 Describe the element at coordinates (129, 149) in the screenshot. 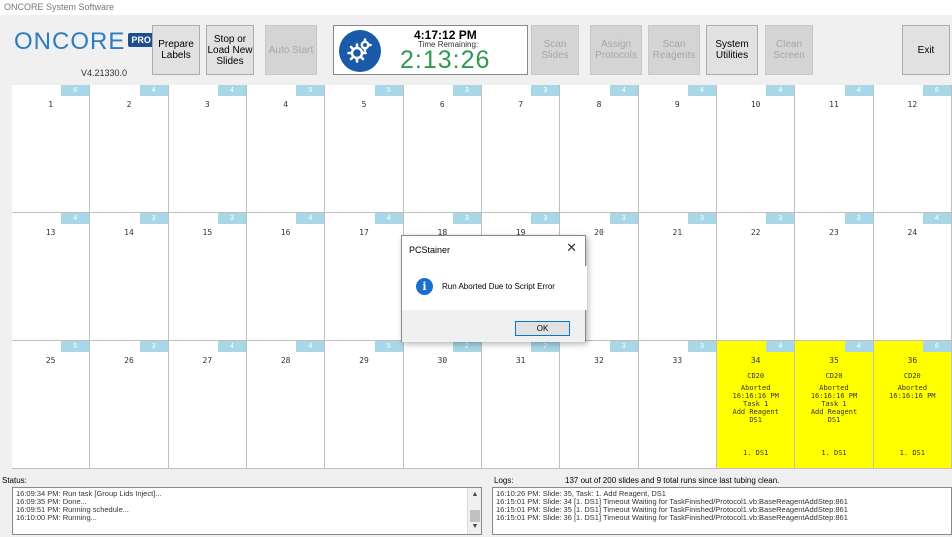

I see `slide-slot: 42` at that location.